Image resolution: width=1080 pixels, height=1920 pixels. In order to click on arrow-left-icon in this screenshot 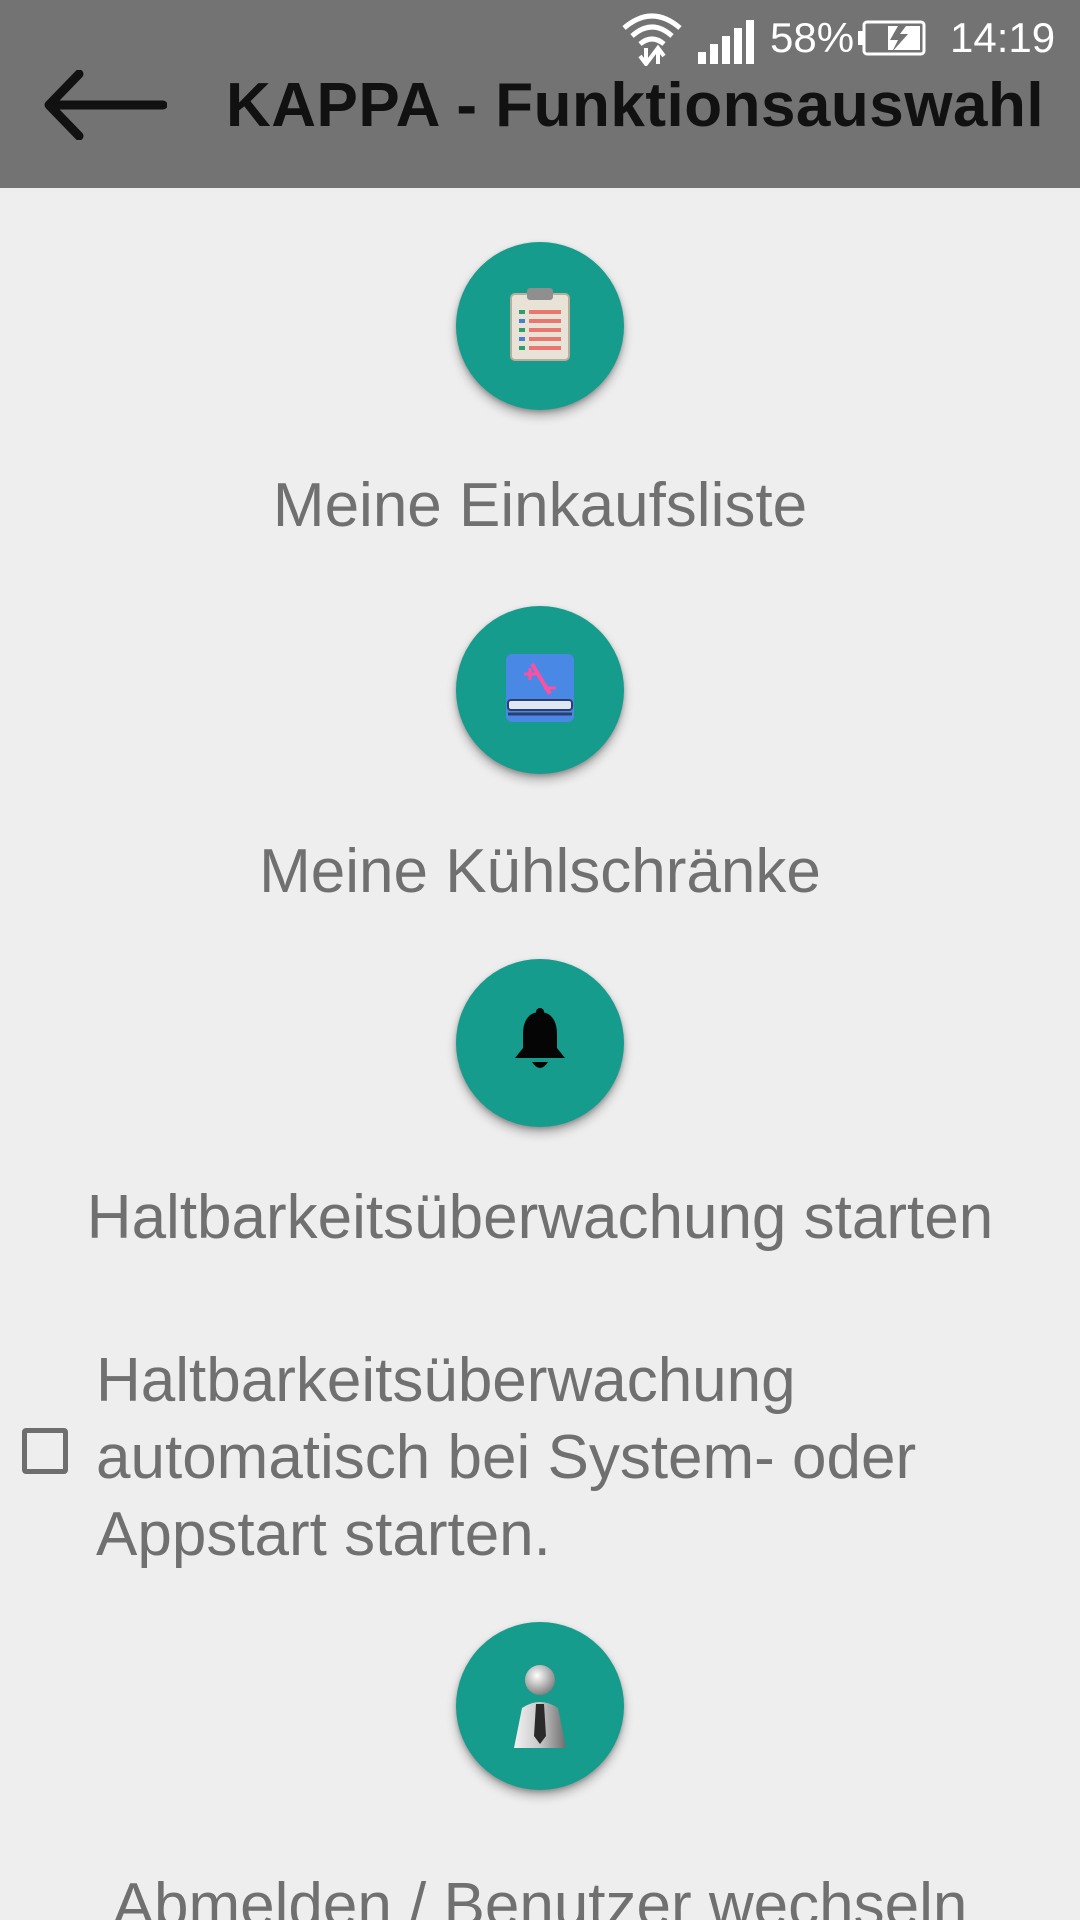, I will do `click(105, 107)`.